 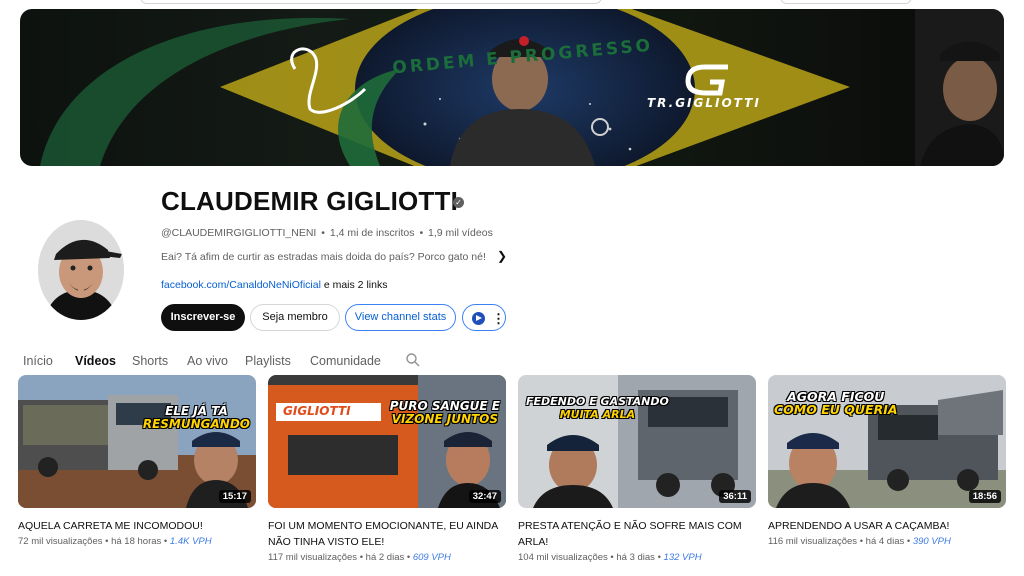 What do you see at coordinates (431, 557) in the screenshot?
I see `video-vph: 609 VPH` at bounding box center [431, 557].